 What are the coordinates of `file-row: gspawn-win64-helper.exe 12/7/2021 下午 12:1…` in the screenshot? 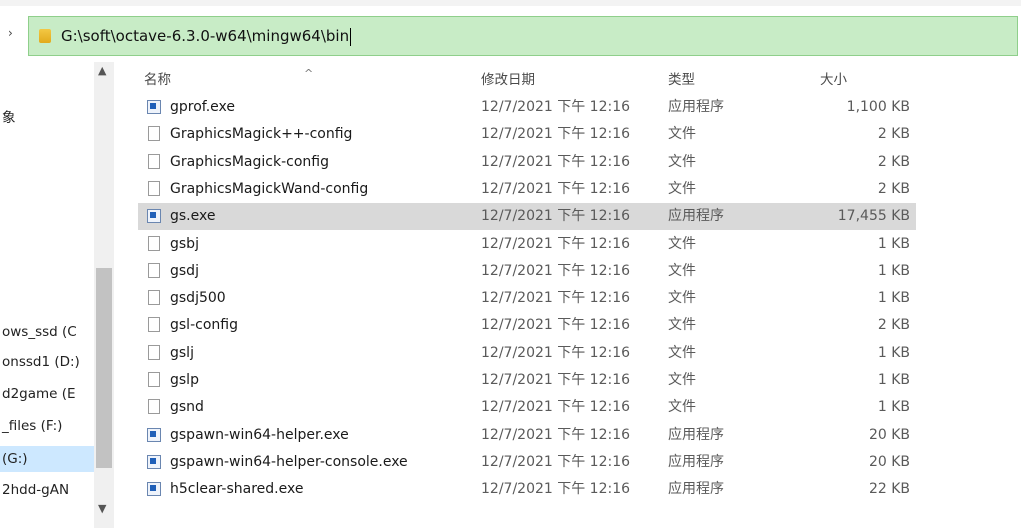 It's located at (527, 435).